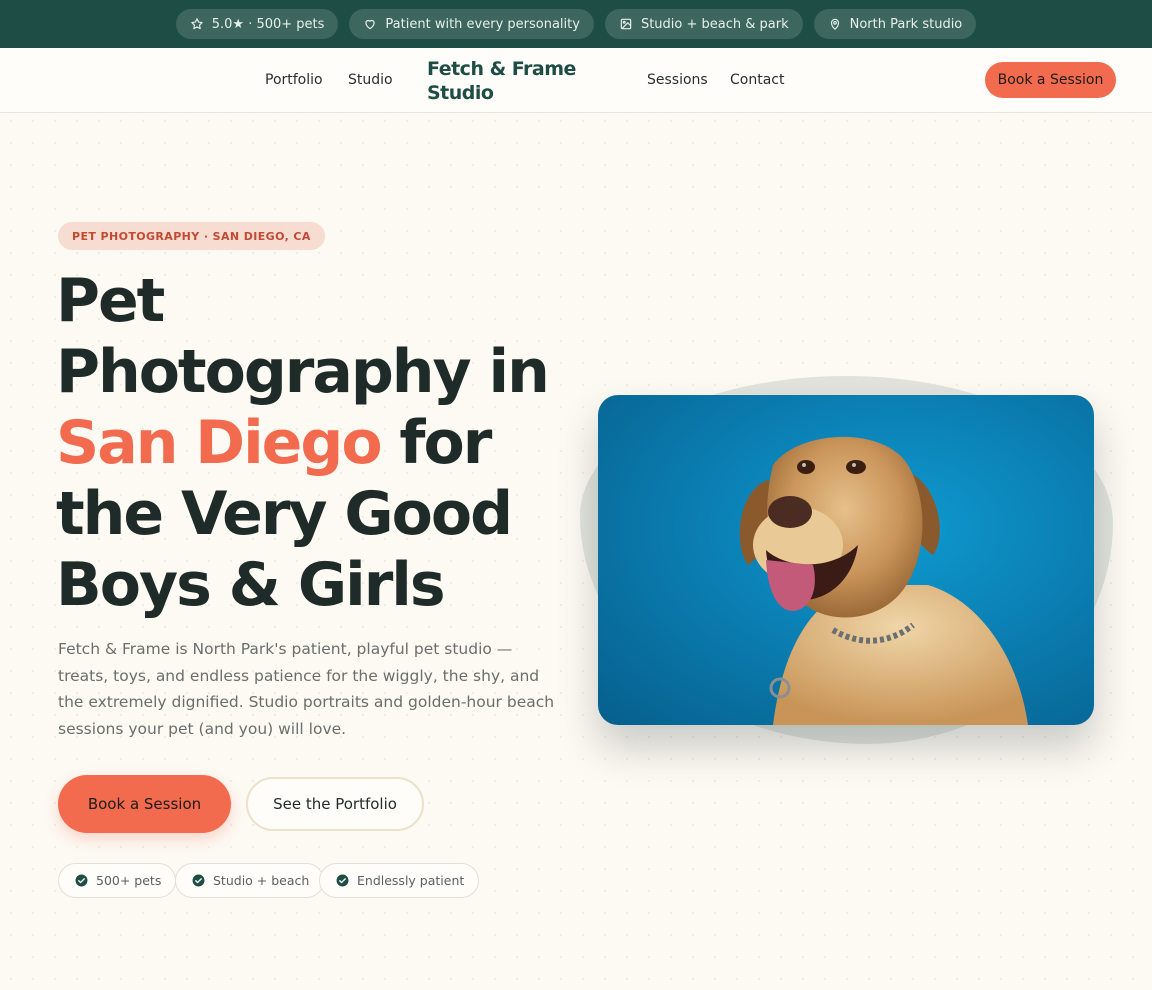 This screenshot has height=990, width=1152. What do you see at coordinates (370, 24) in the screenshot?
I see `heart-icon` at bounding box center [370, 24].